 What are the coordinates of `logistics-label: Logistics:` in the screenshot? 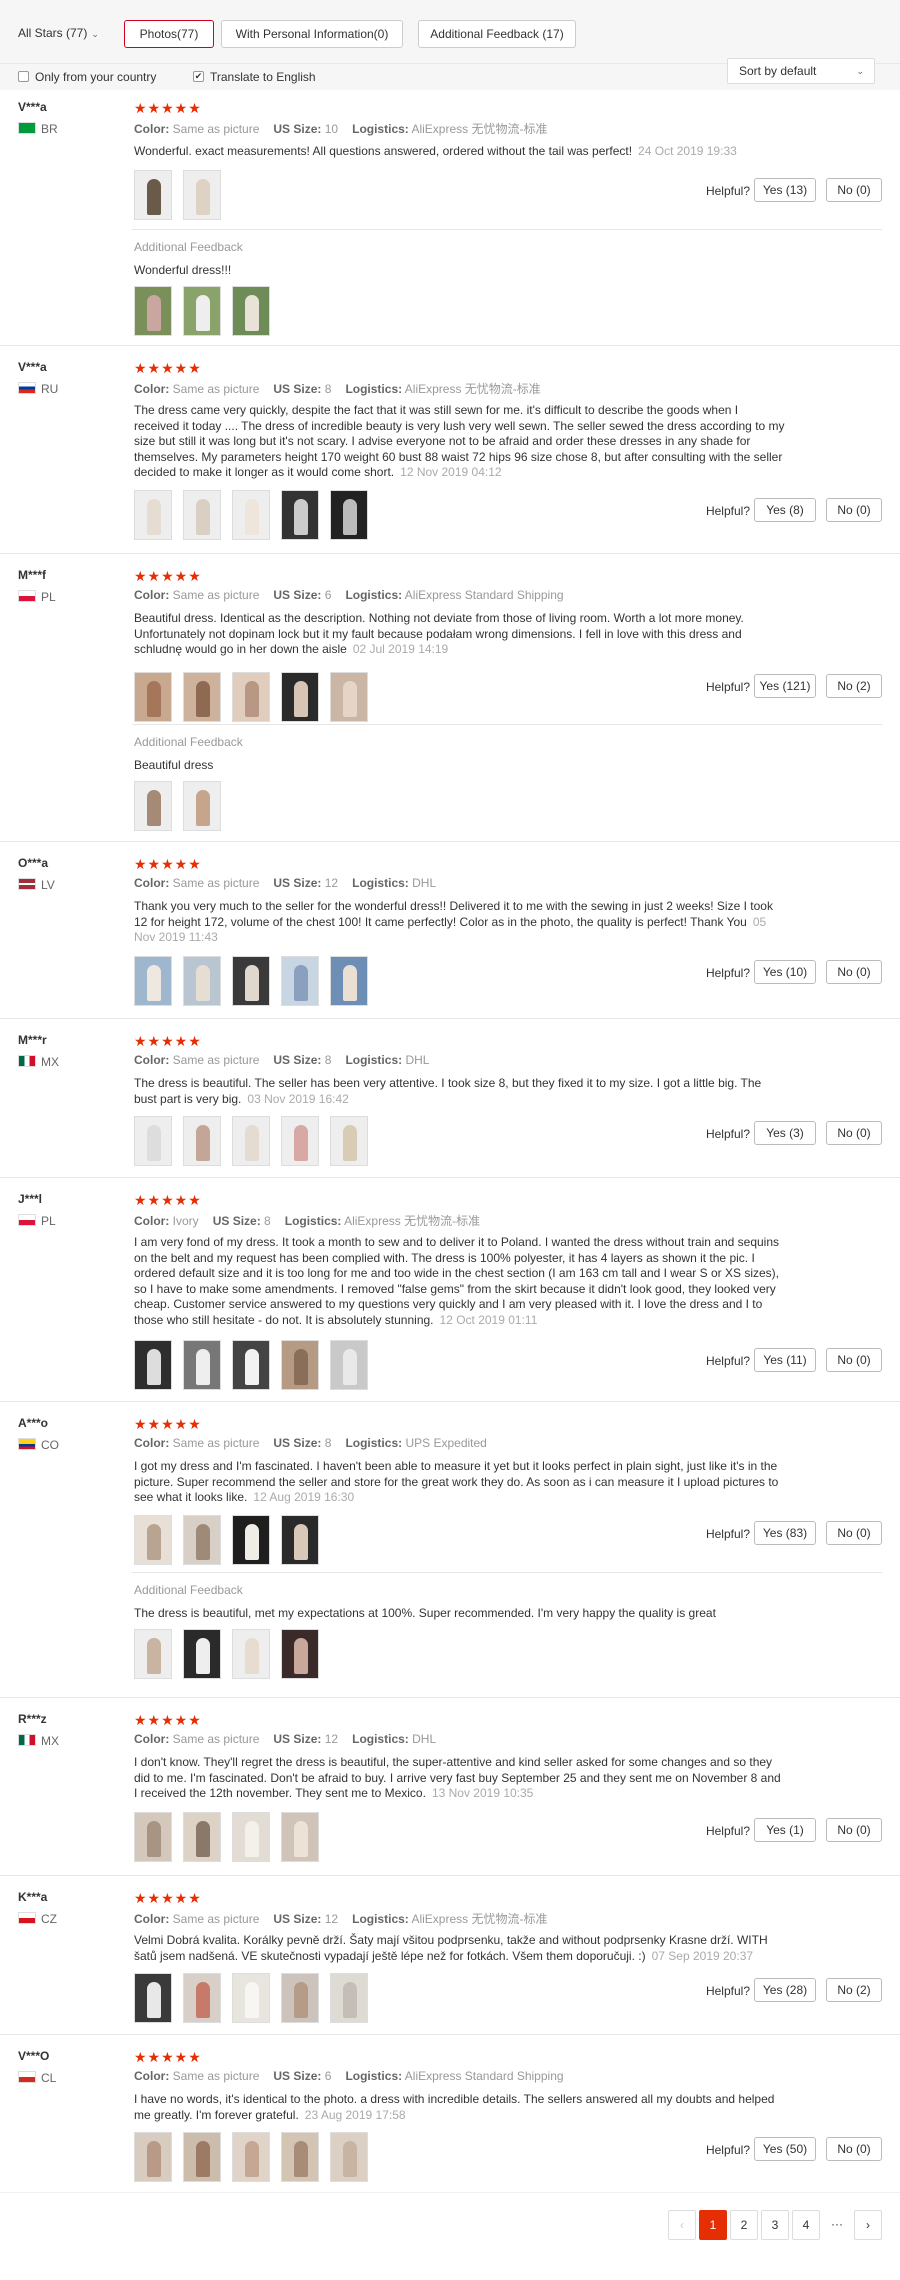 It's located at (374, 1443).